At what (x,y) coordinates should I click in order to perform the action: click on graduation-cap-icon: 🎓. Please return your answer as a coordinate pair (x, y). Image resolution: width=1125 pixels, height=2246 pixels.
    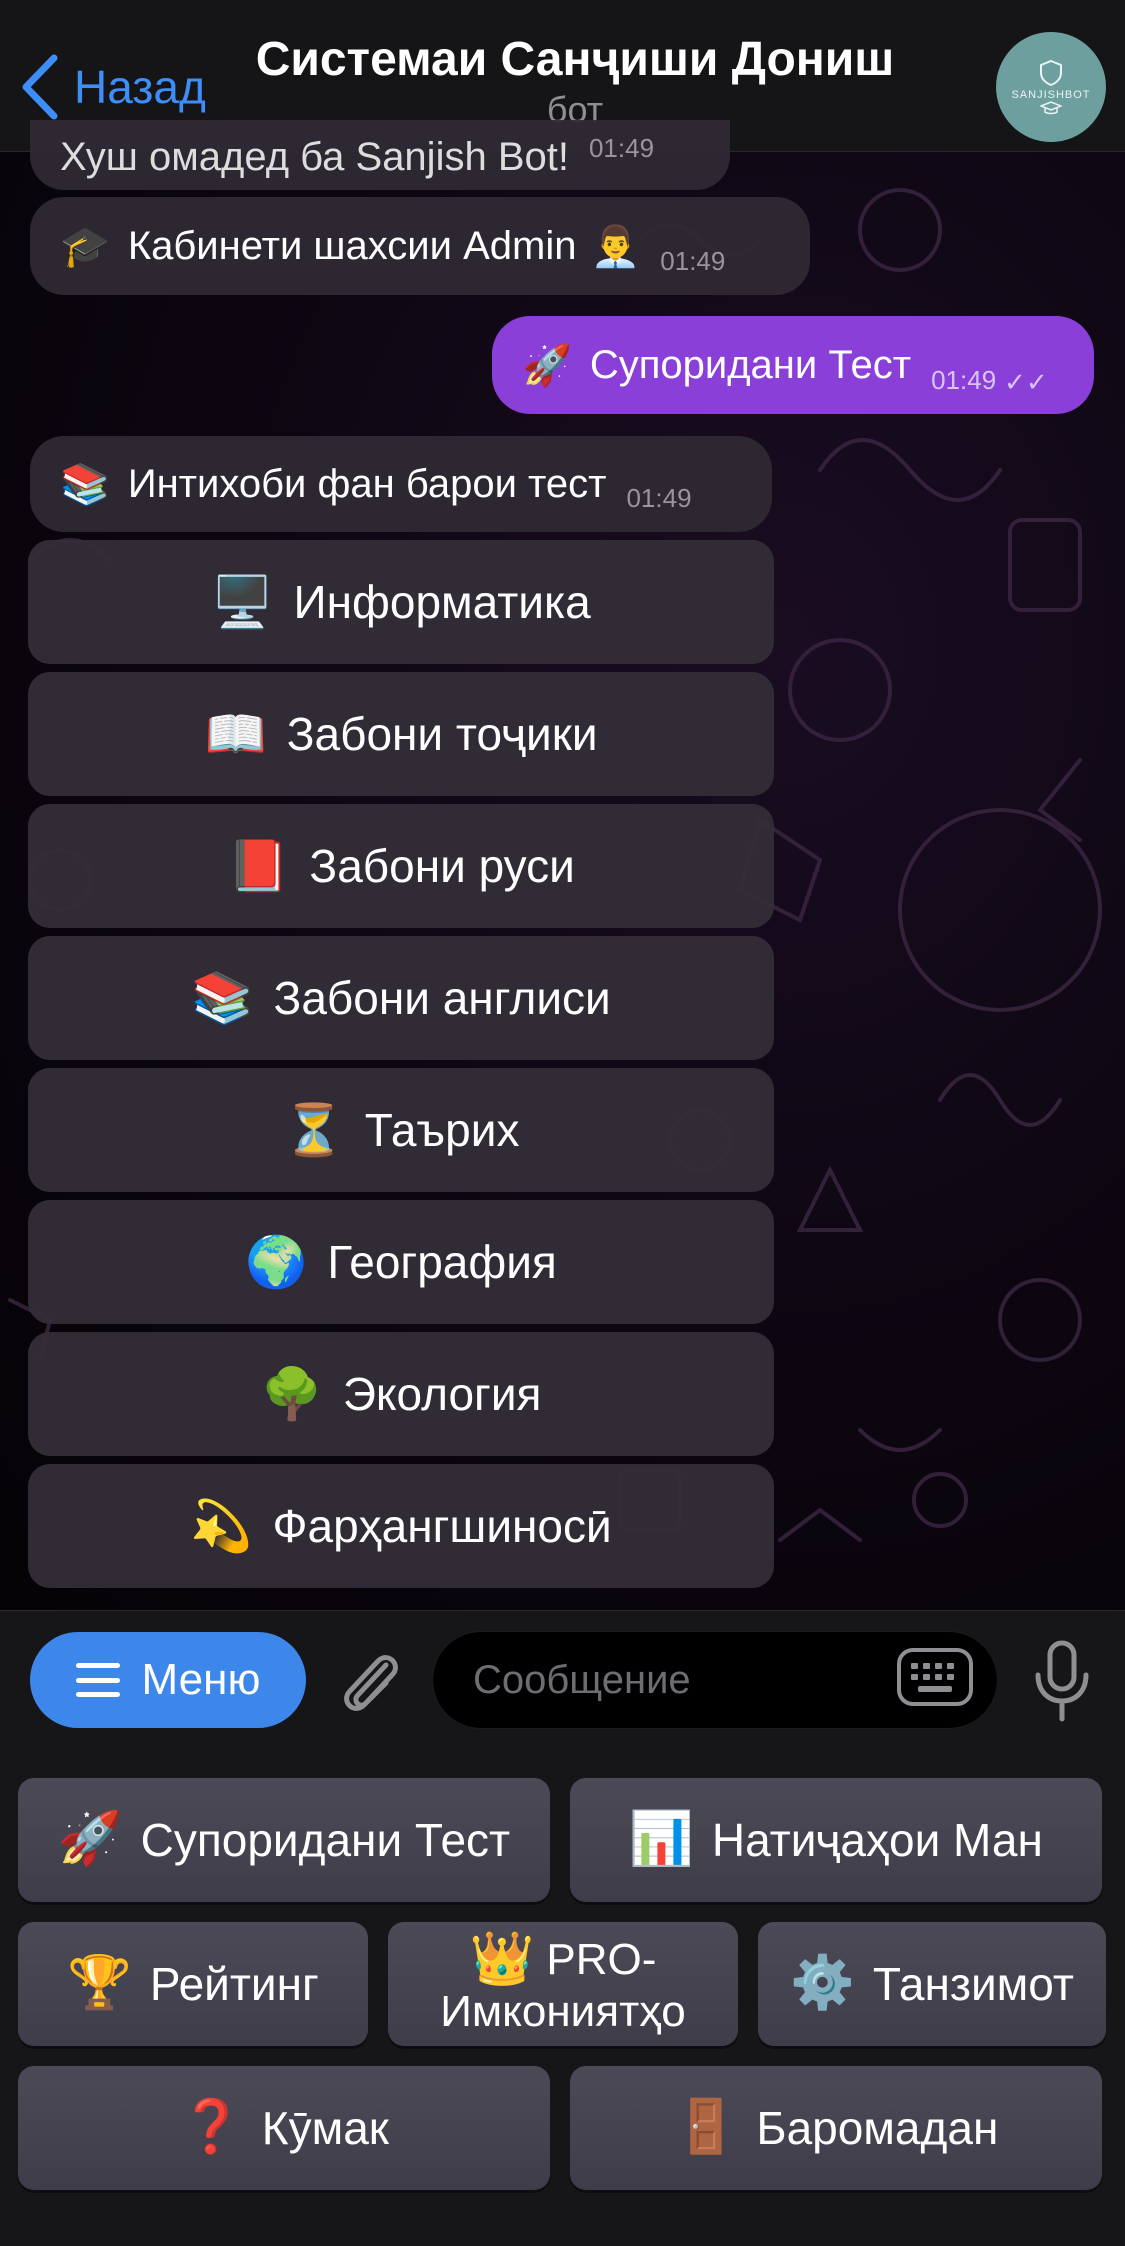
    Looking at the image, I should click on (85, 246).